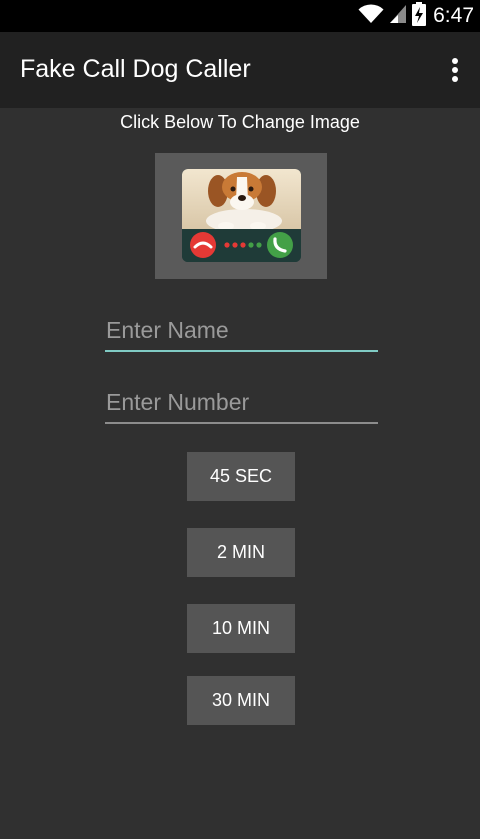 This screenshot has width=480, height=839. I want to click on status-time: 6:47, so click(453, 15).